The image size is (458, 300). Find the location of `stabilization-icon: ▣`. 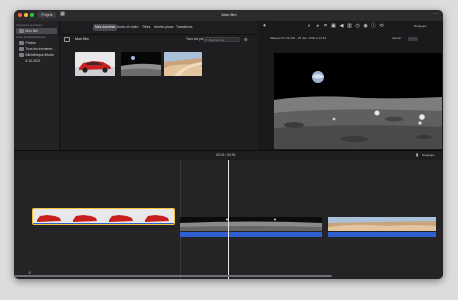

stabilization-icon: ▣ is located at coordinates (333, 26).